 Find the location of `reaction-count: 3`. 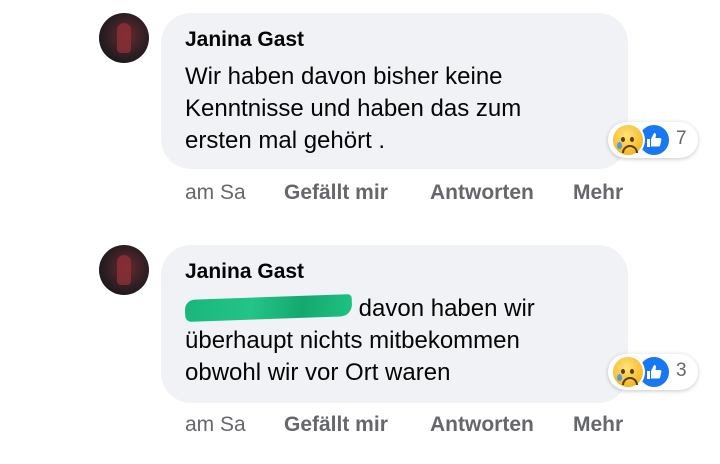

reaction-count: 3 is located at coordinates (681, 370).